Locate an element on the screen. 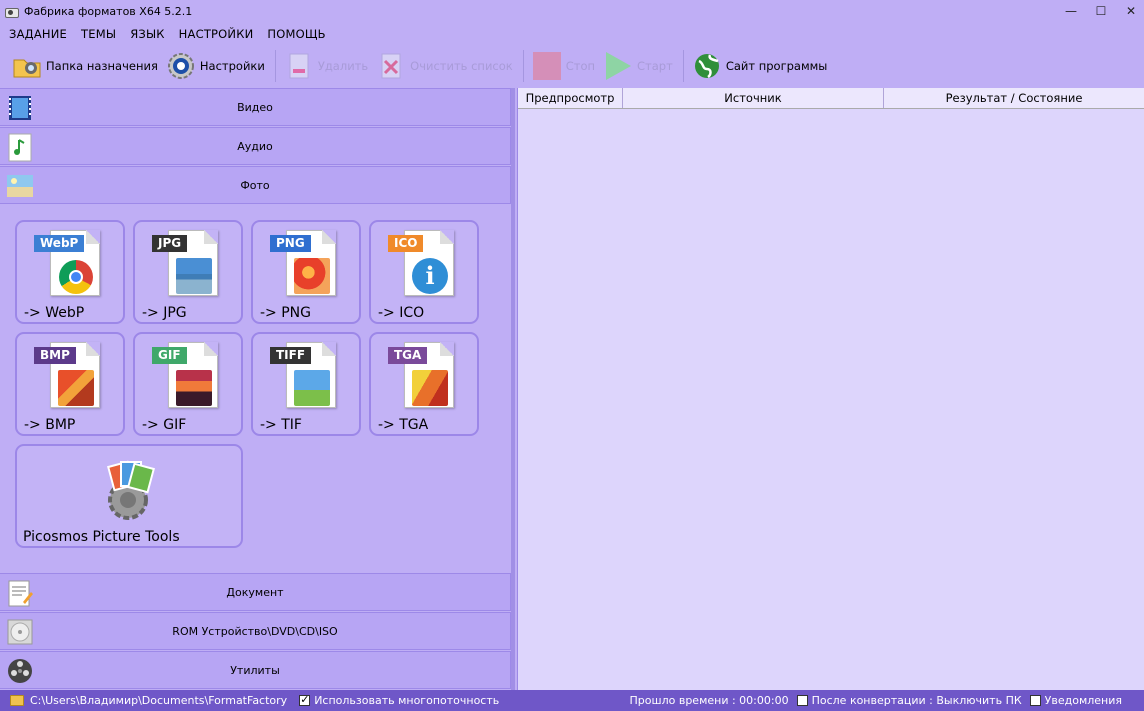 The image size is (1144, 711). music-note-icon is located at coordinates (20, 147).